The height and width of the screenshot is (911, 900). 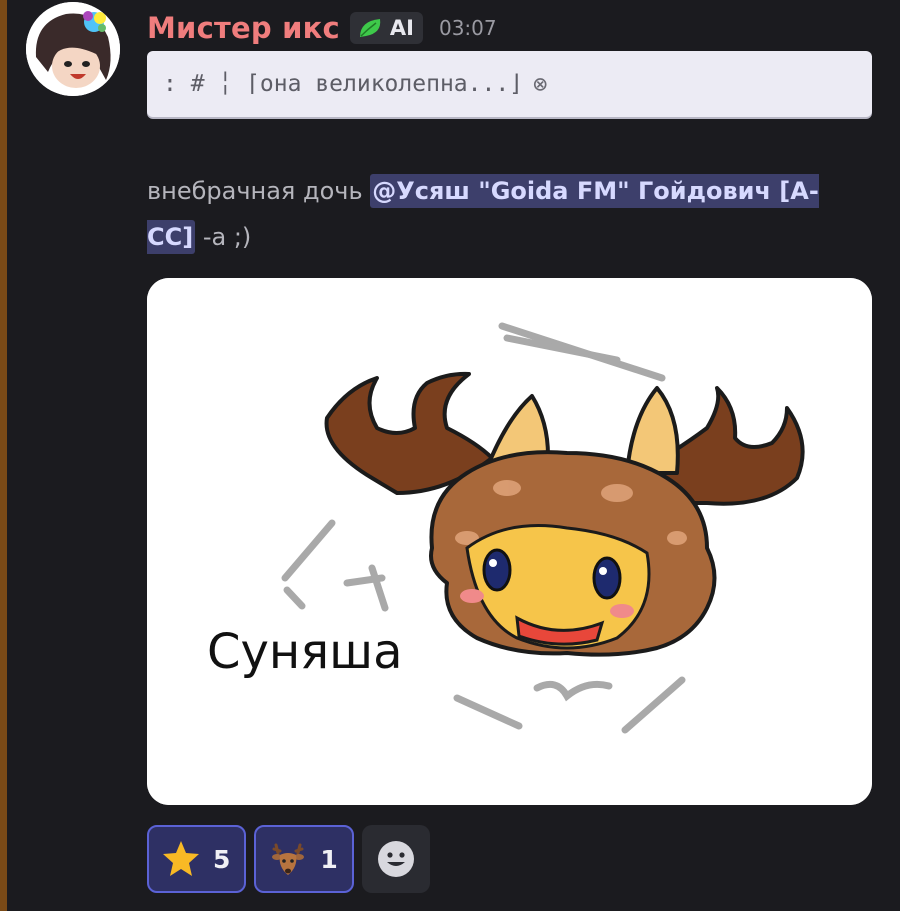 I want to click on leaf-icon, so click(x=370, y=28).